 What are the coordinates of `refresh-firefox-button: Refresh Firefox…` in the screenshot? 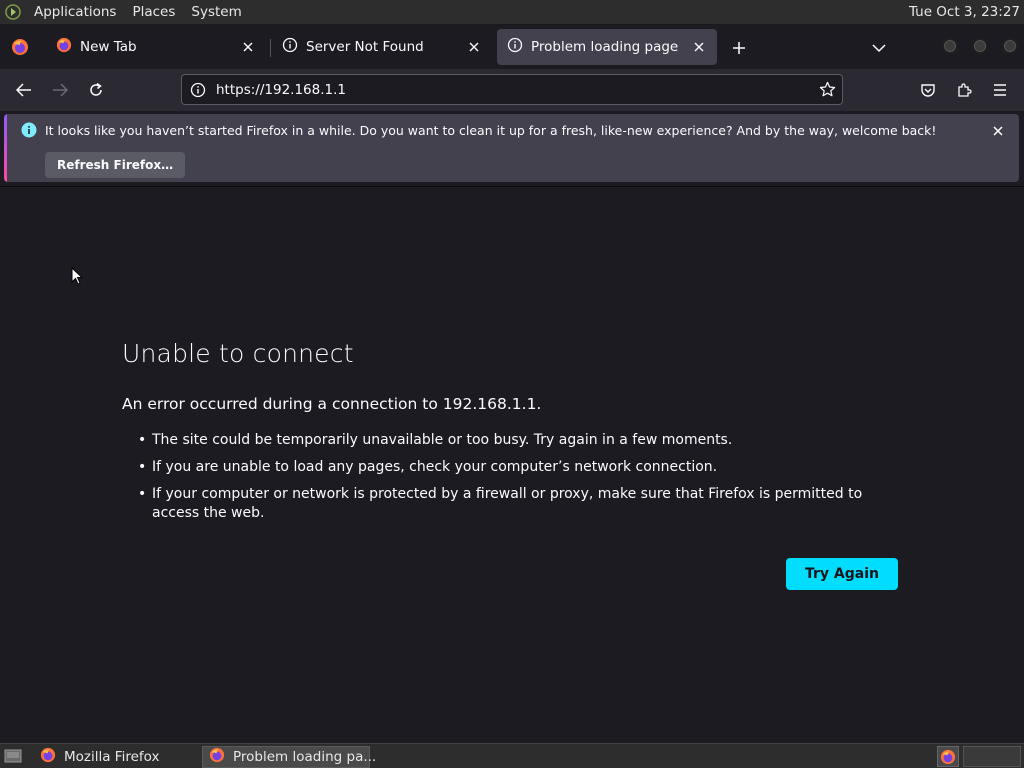 It's located at (115, 165).